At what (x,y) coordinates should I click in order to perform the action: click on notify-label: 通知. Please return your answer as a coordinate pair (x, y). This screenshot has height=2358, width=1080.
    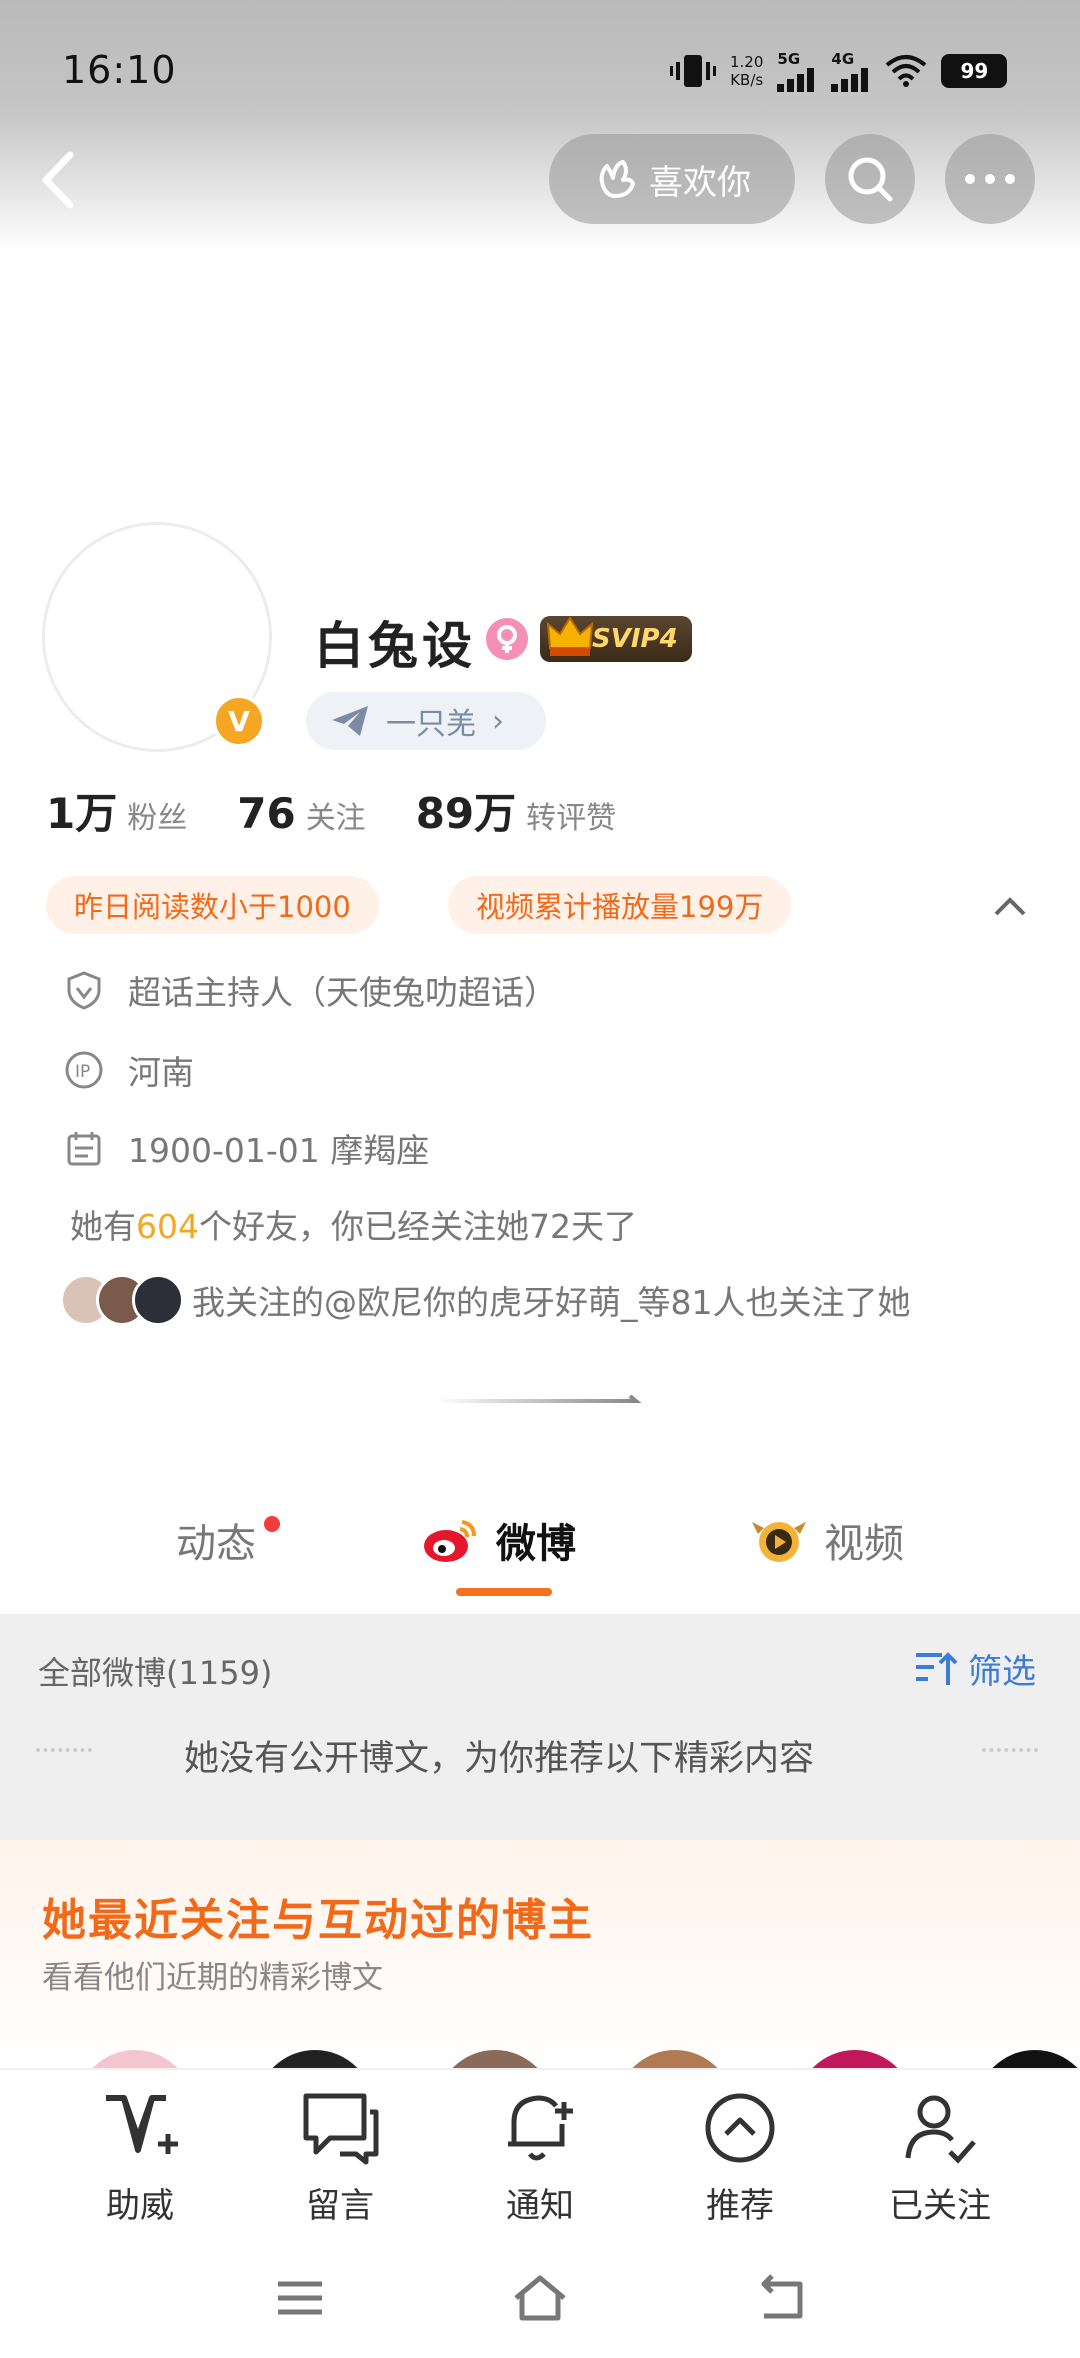
    Looking at the image, I should click on (540, 2206).